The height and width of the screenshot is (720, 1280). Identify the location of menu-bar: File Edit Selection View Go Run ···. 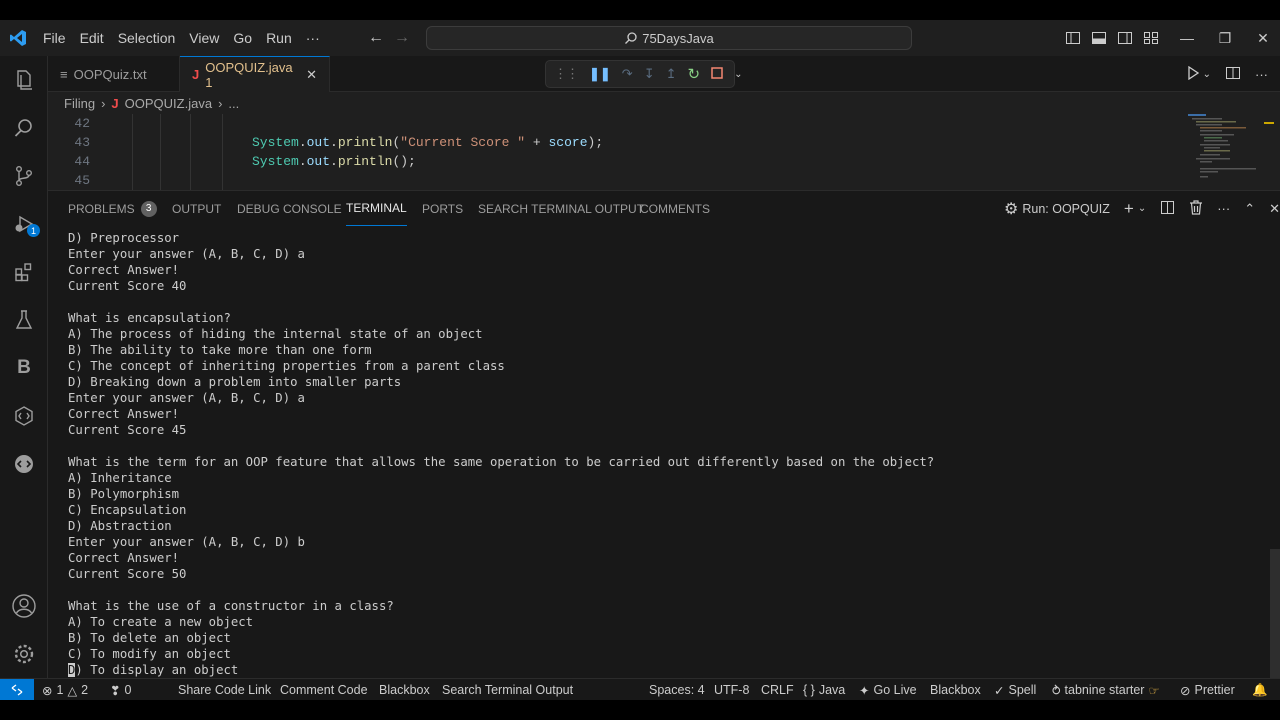
(181, 38).